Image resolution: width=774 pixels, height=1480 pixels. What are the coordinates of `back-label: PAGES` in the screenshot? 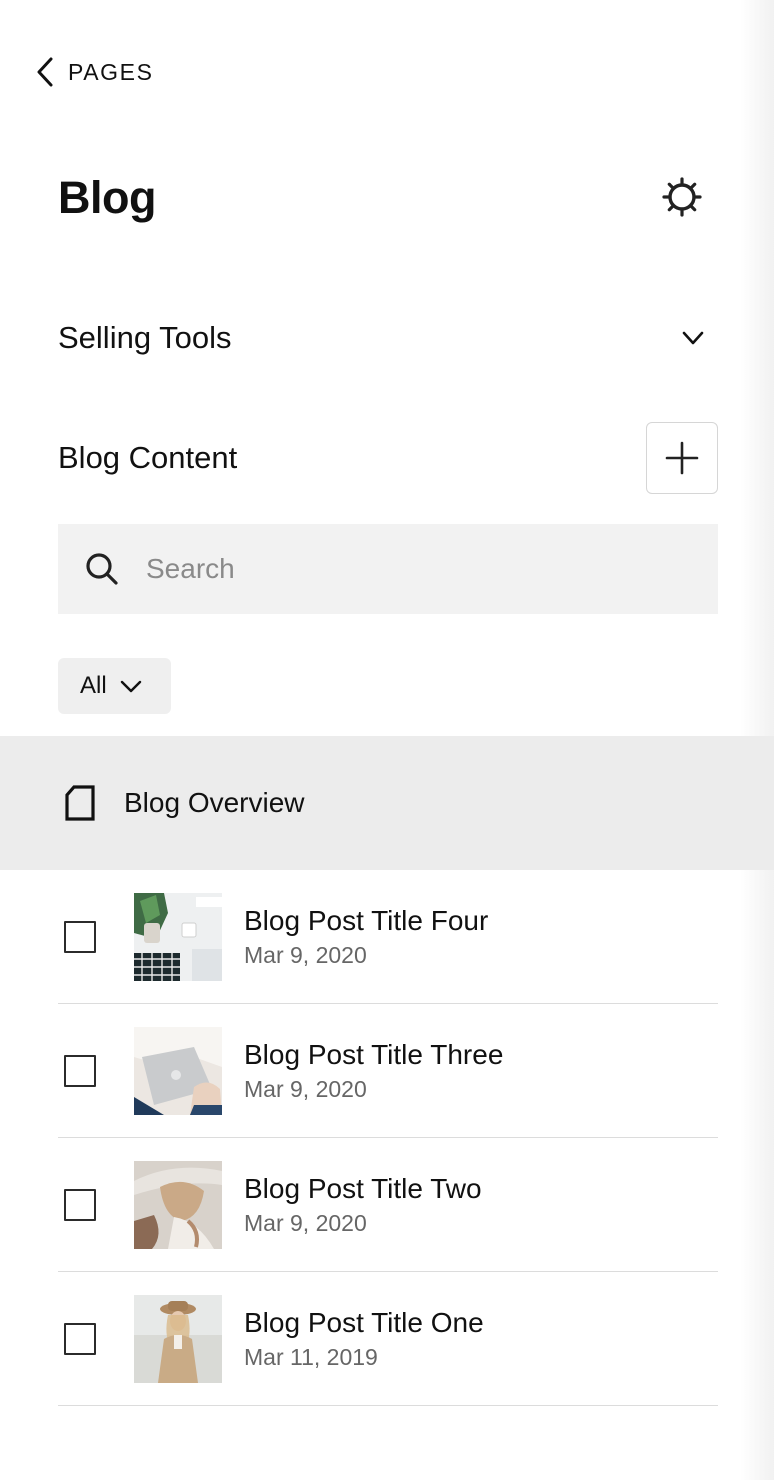 It's located at (111, 71).